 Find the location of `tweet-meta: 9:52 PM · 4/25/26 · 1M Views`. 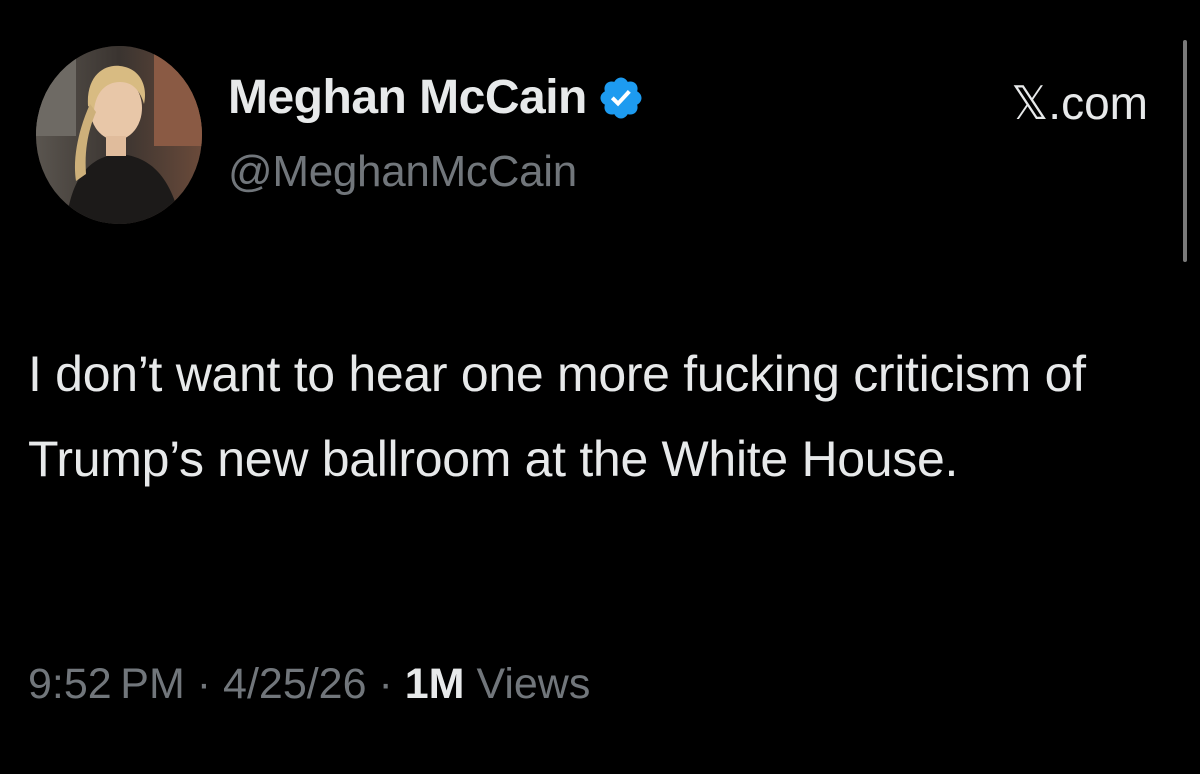

tweet-meta: 9:52 PM · 4/25/26 · 1M Views is located at coordinates (309, 684).